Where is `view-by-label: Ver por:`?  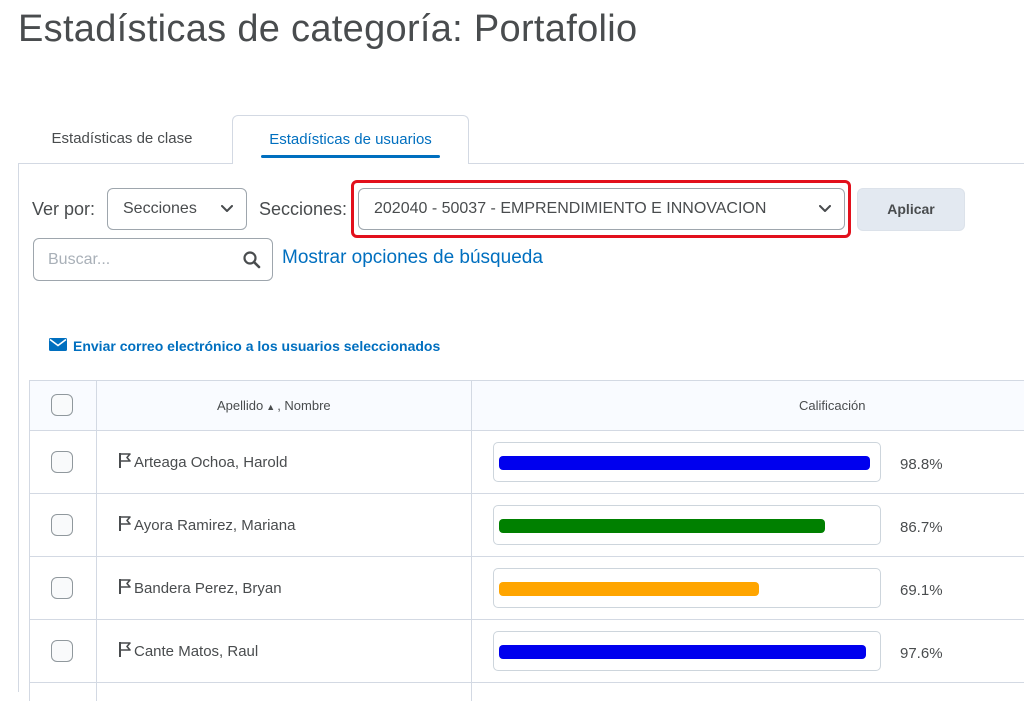
view-by-label: Ver por: is located at coordinates (64, 209).